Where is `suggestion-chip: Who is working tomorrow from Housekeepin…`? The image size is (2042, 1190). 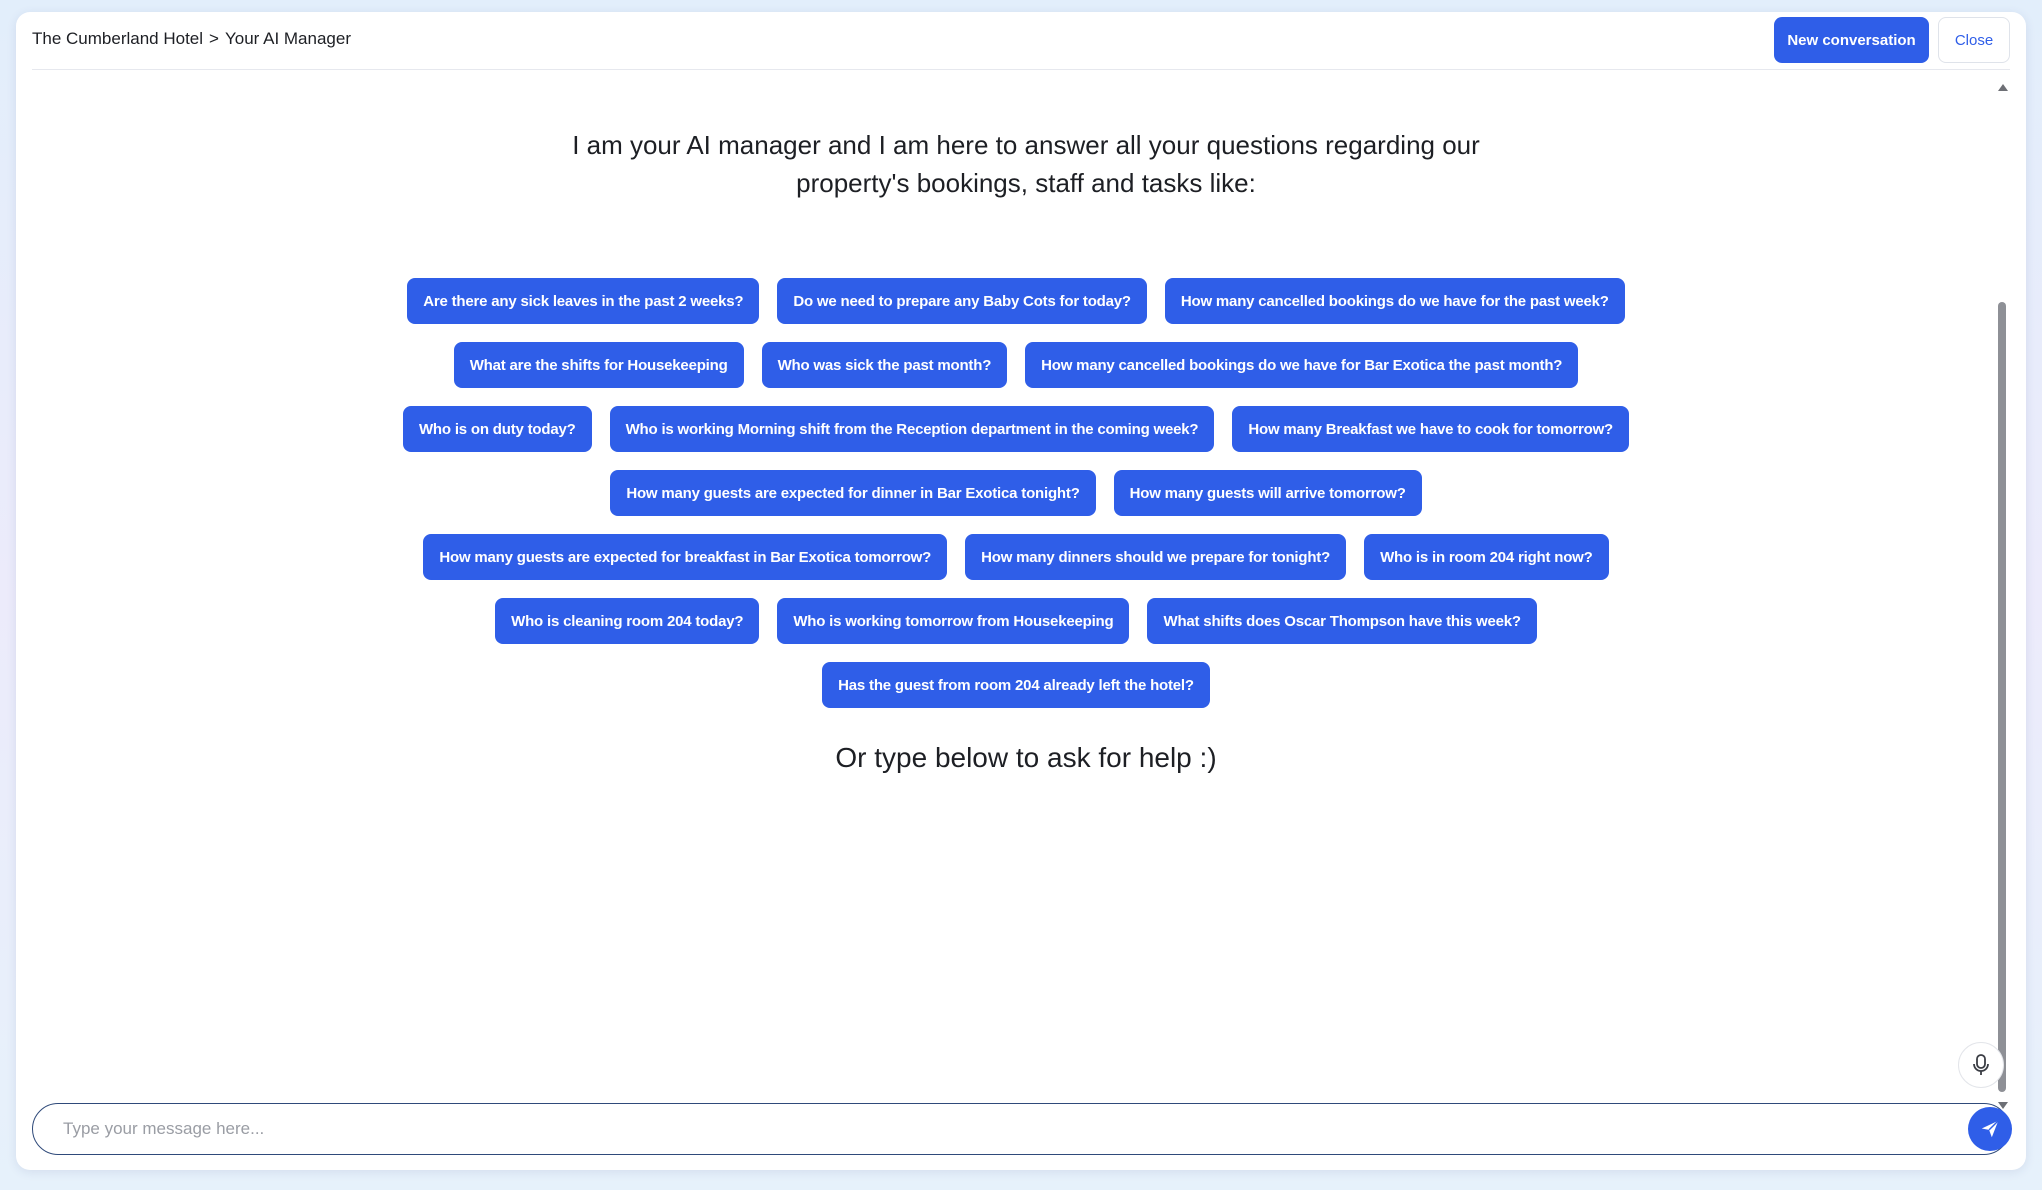 suggestion-chip: Who is working tomorrow from Housekeepin… is located at coordinates (953, 621).